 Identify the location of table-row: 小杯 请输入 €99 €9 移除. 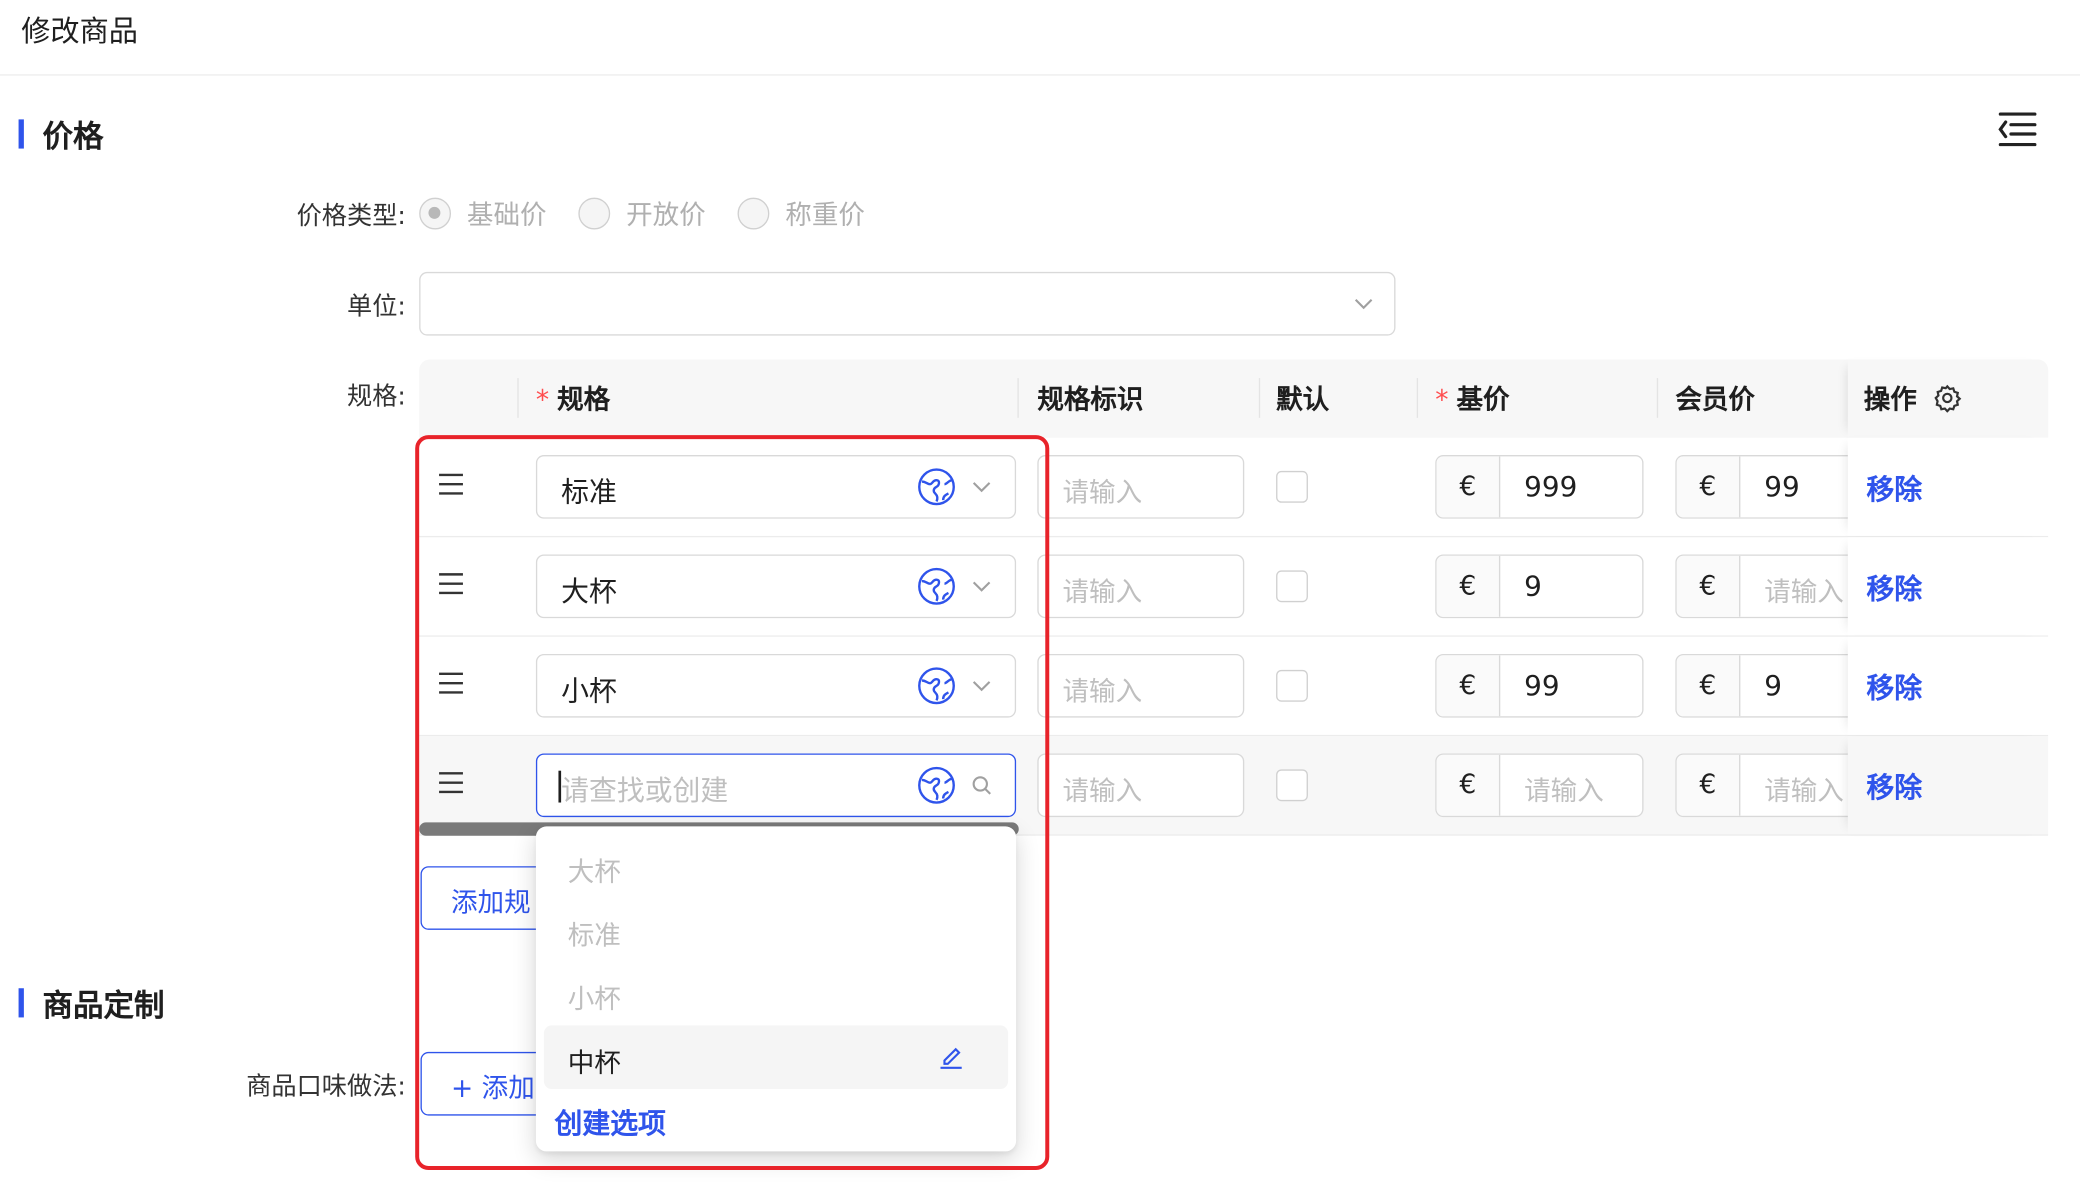
(1234, 686).